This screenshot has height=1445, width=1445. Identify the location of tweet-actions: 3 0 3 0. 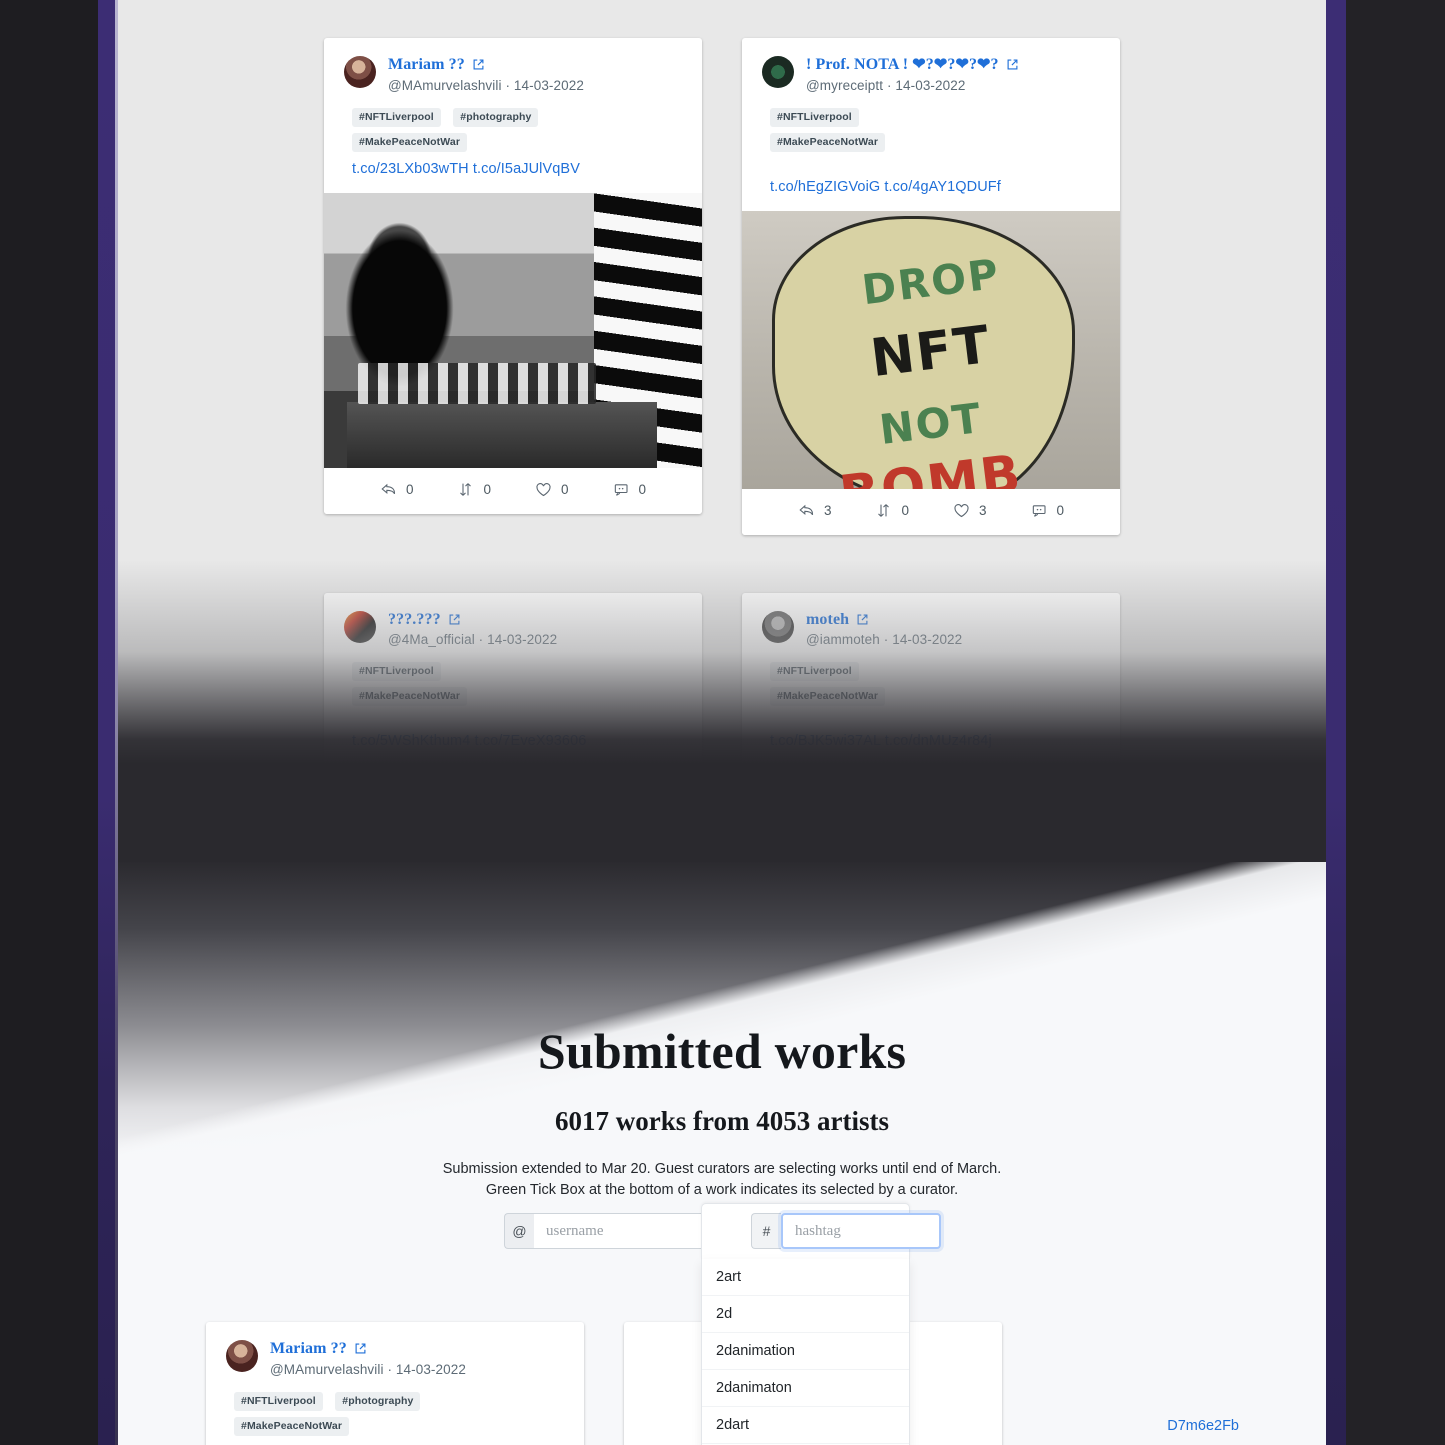
(931, 511).